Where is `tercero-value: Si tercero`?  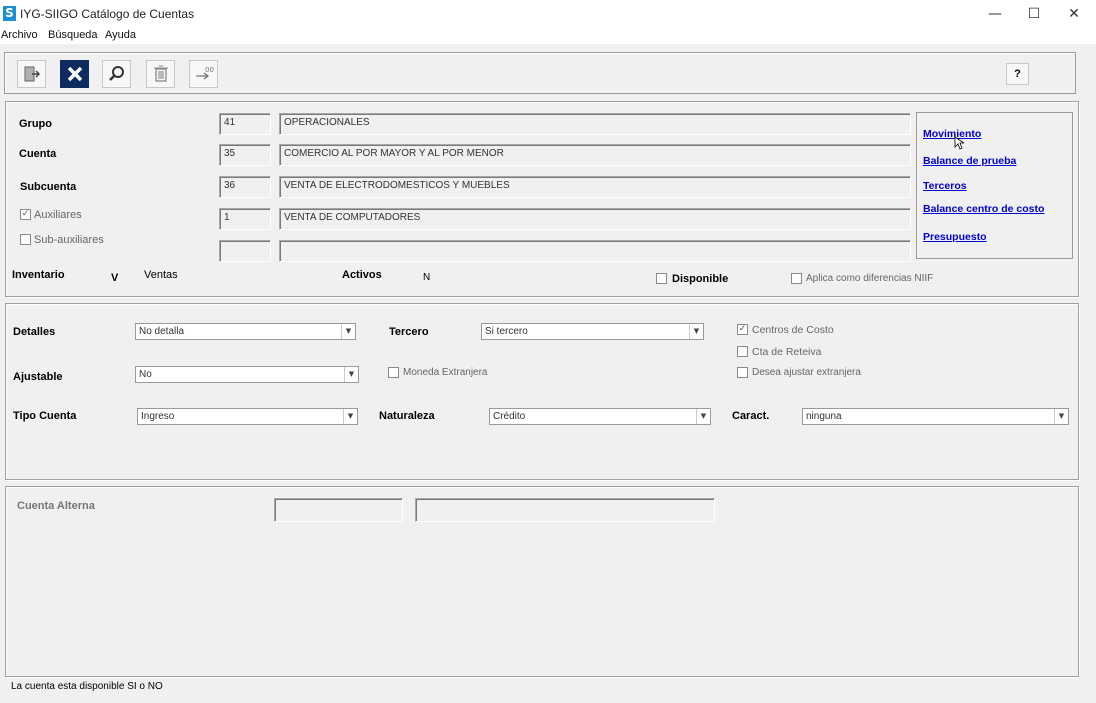 tercero-value: Si tercero is located at coordinates (506, 331).